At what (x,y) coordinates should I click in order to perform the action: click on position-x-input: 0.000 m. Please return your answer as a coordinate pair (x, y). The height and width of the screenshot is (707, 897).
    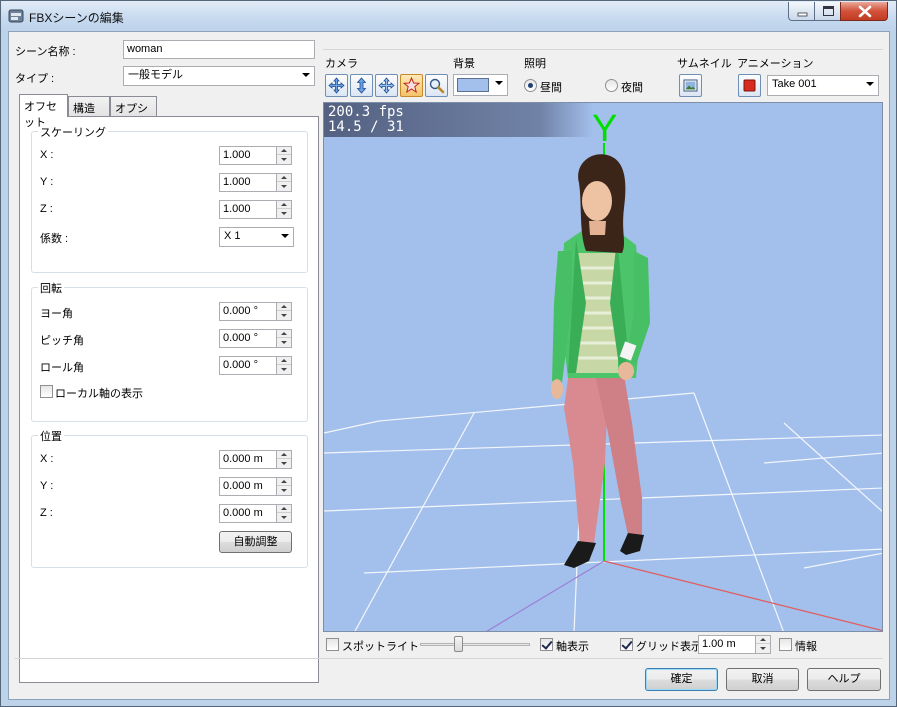
    Looking at the image, I should click on (248, 459).